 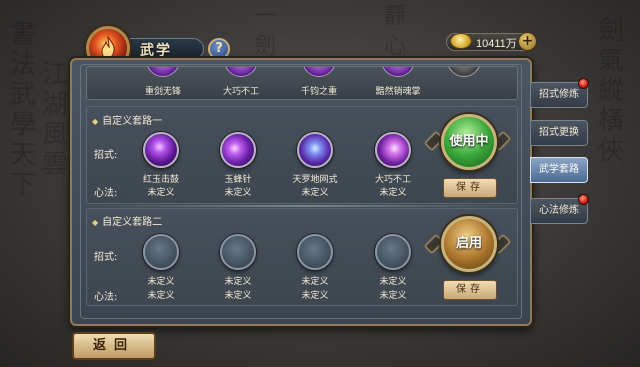 I want to click on background-calligraphy: 劍氣縱橫俠, so click(x=610, y=91).